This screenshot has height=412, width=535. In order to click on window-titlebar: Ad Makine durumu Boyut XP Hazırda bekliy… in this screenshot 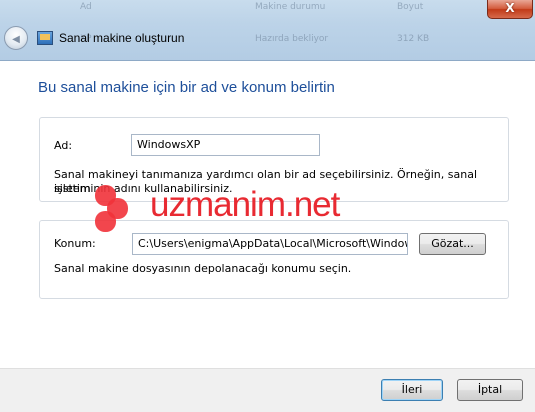, I will do `click(267, 30)`.